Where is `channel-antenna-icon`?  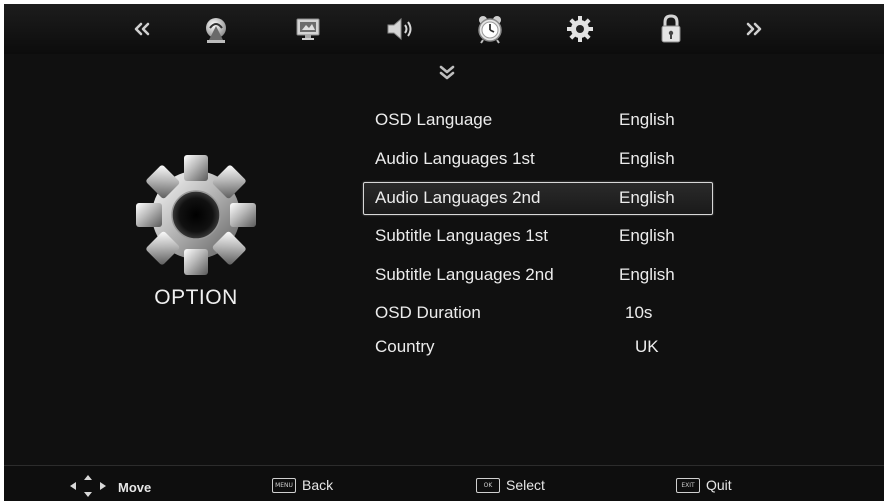 channel-antenna-icon is located at coordinates (216, 29).